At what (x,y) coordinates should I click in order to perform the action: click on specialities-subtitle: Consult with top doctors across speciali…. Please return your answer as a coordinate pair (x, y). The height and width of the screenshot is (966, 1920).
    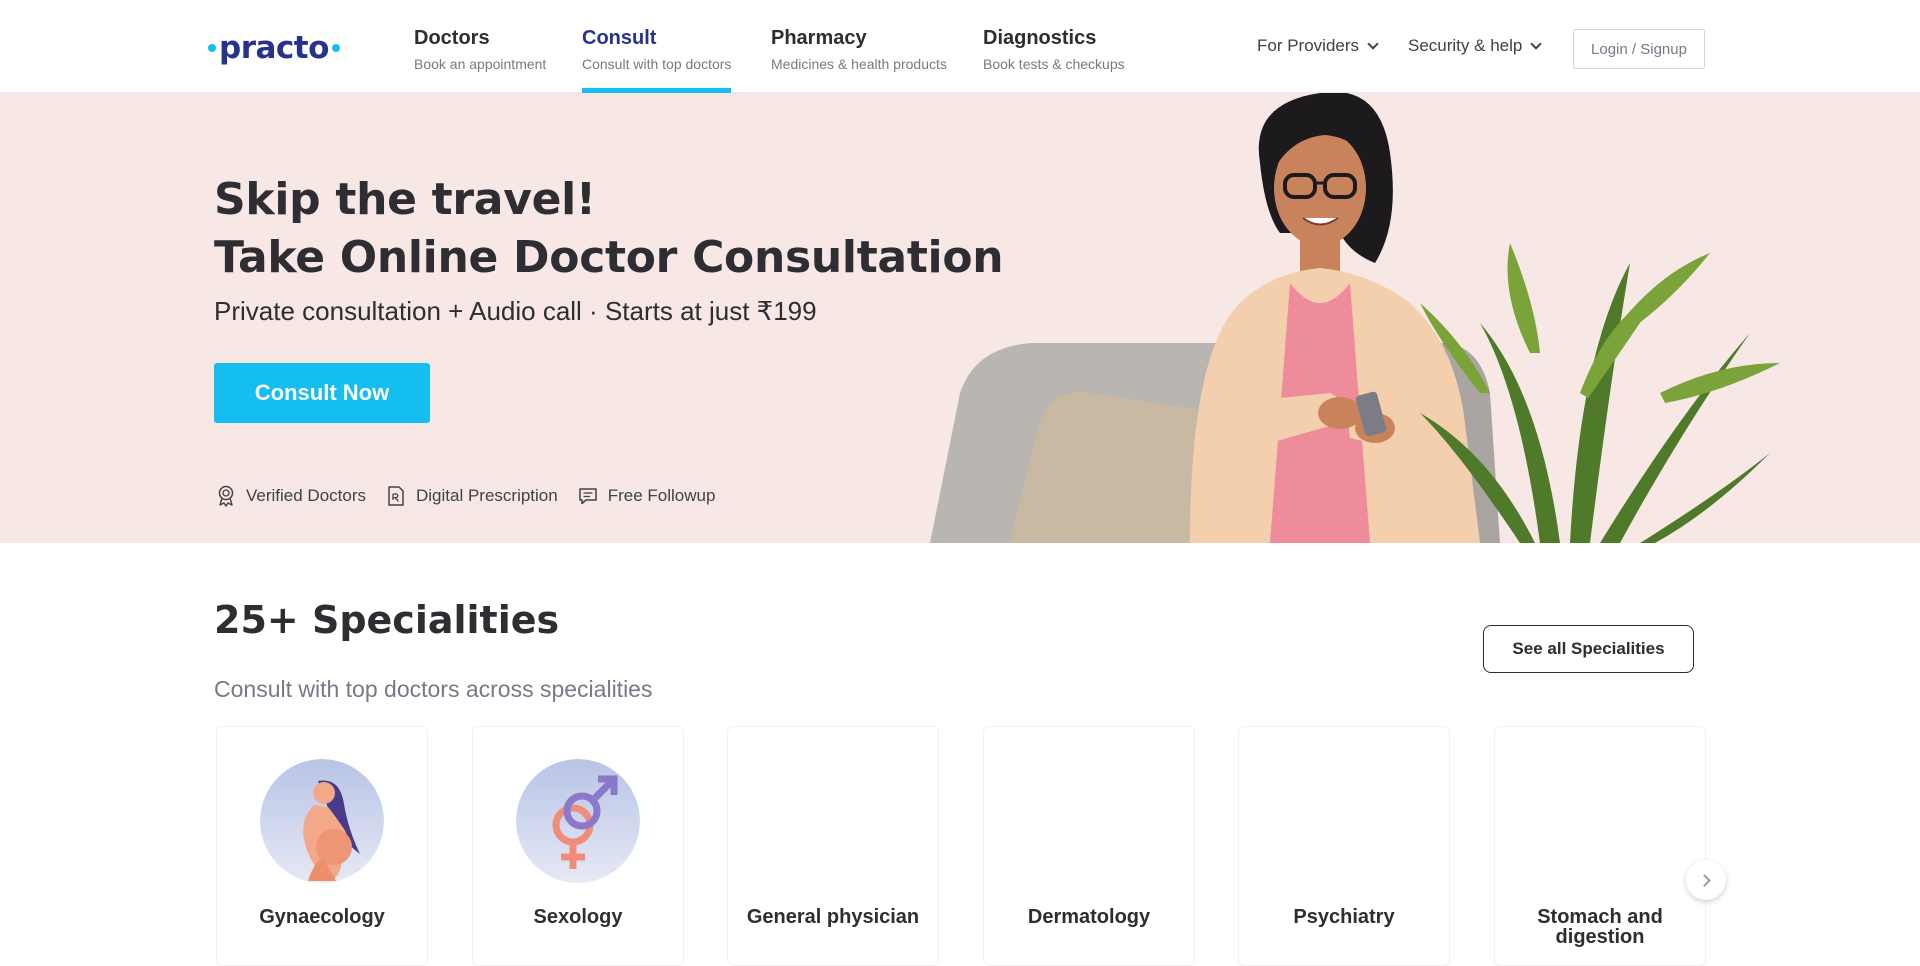
    Looking at the image, I should click on (433, 689).